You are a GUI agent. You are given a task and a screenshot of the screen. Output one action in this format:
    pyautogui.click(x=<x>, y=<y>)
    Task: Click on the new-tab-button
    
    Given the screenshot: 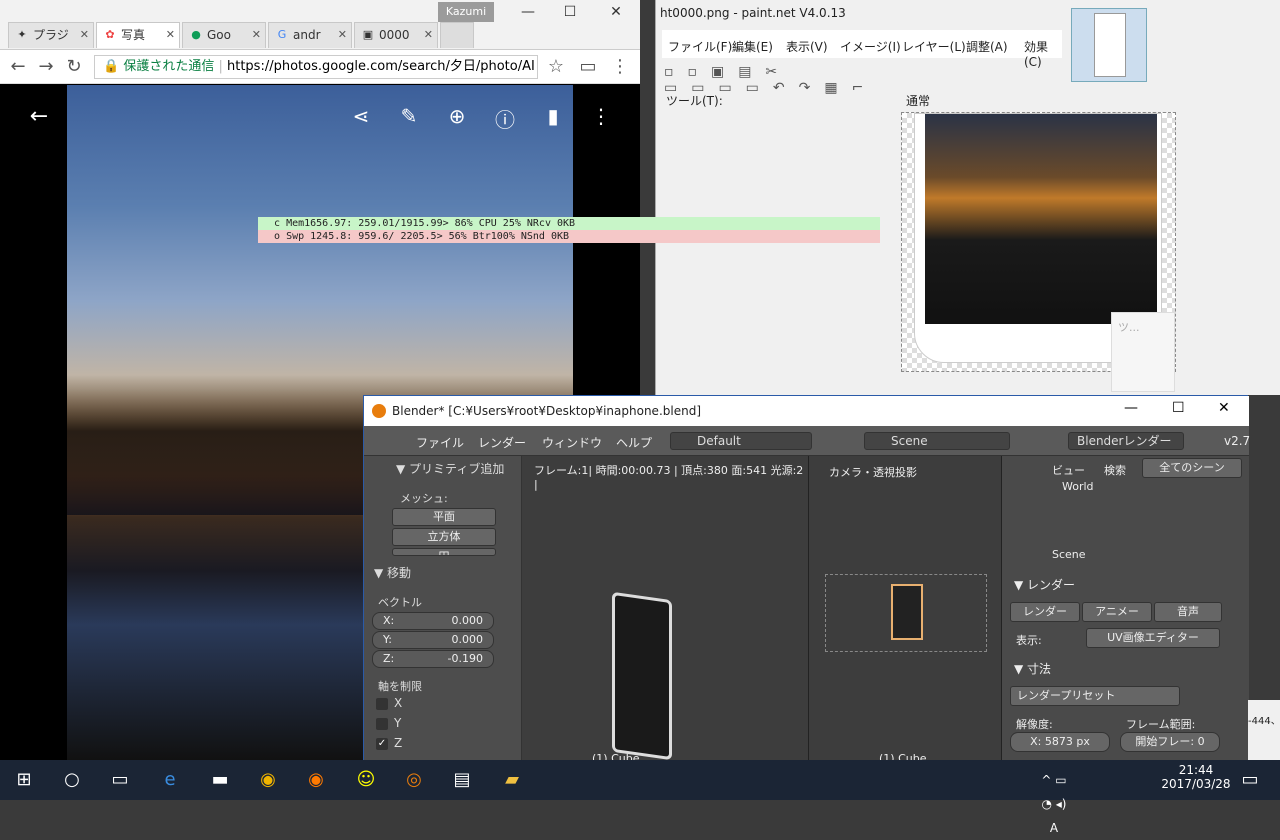 What is the action you would take?
    pyautogui.click(x=457, y=35)
    